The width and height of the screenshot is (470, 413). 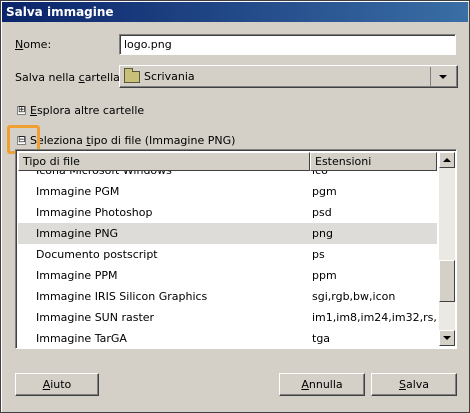 I want to click on filetype-name: Immagine PPM, so click(x=77, y=275).